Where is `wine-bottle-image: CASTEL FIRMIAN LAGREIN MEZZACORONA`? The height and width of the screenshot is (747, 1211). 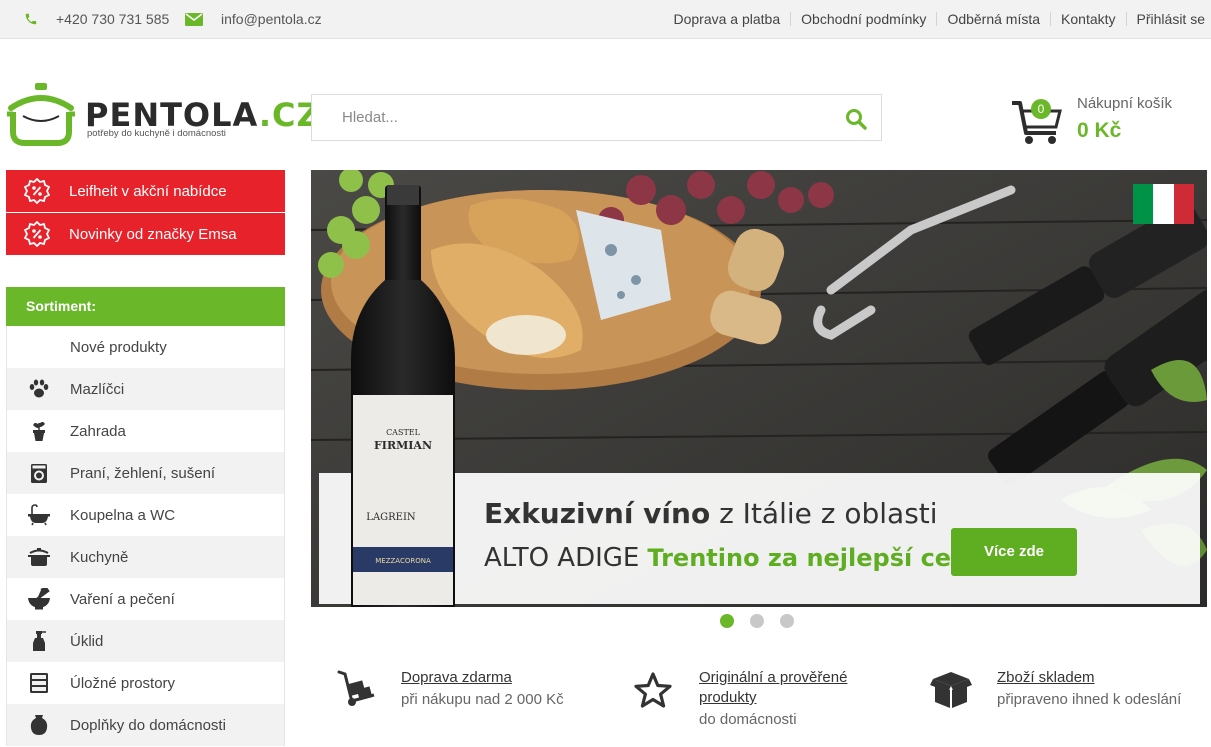
wine-bottle-image: CASTEL FIRMIAN LAGREIN MEZZACORONA is located at coordinates (403, 396).